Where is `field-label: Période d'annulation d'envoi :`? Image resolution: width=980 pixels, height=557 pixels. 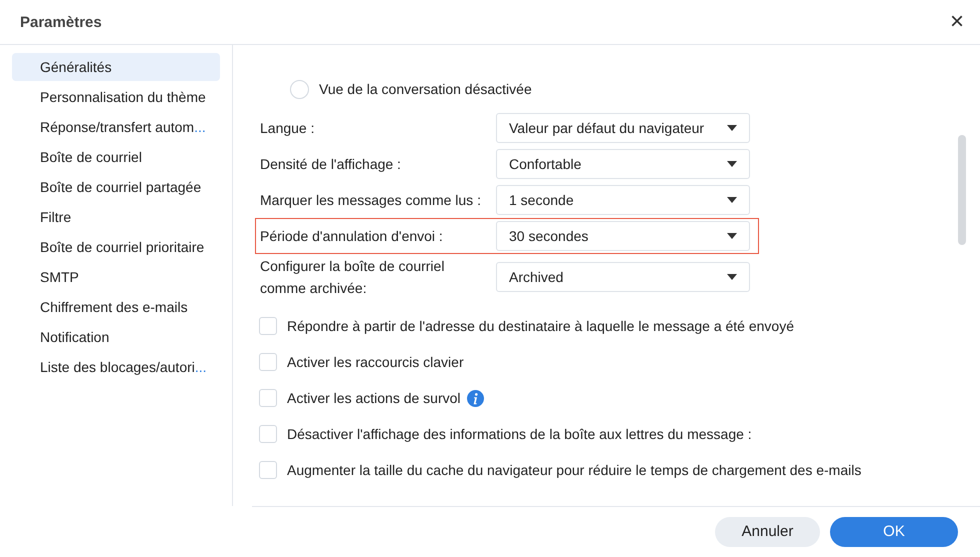
field-label: Période d'annulation d'envoi : is located at coordinates (352, 236).